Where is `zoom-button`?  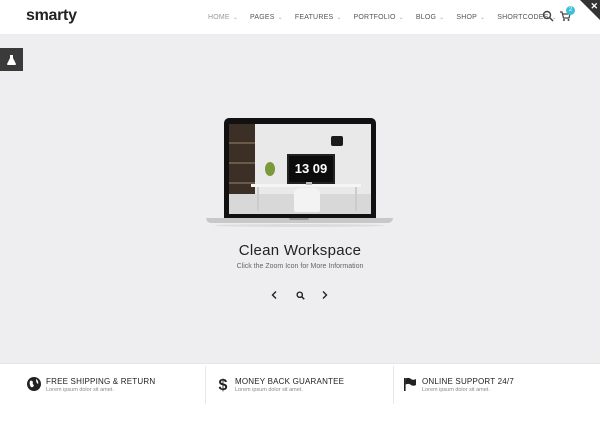
zoom-button is located at coordinates (300, 295).